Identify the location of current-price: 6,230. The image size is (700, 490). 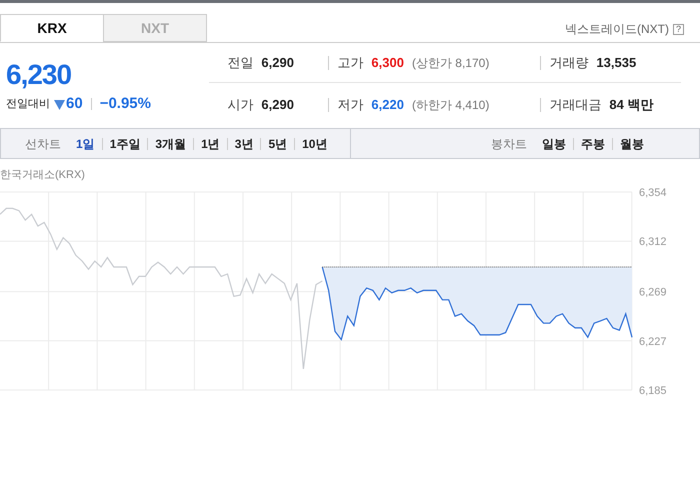
(39, 75).